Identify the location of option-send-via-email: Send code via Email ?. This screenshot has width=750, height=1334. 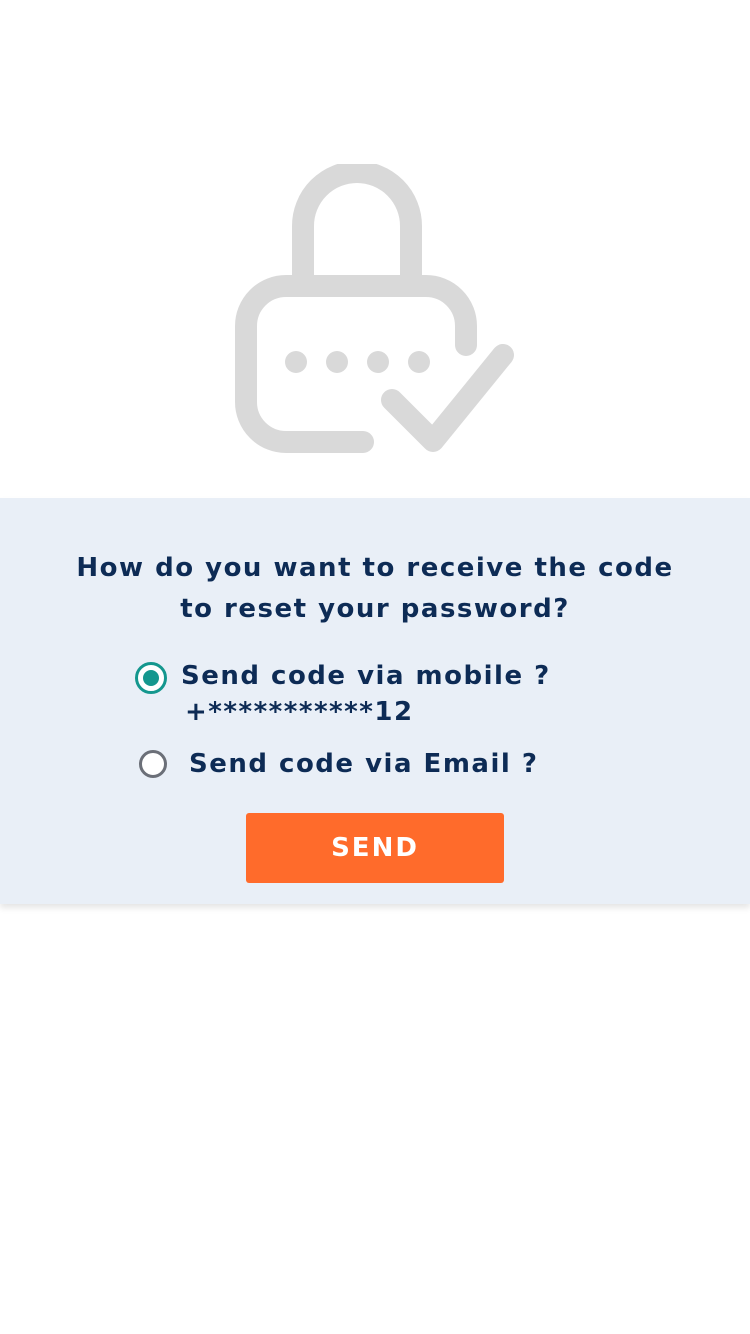
(337, 768).